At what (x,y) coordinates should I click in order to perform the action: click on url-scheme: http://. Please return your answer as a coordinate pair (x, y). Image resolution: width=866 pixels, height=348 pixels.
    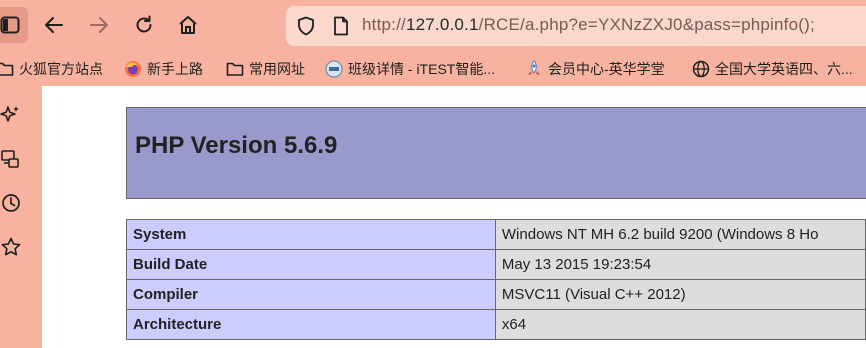
    Looking at the image, I should click on (384, 24).